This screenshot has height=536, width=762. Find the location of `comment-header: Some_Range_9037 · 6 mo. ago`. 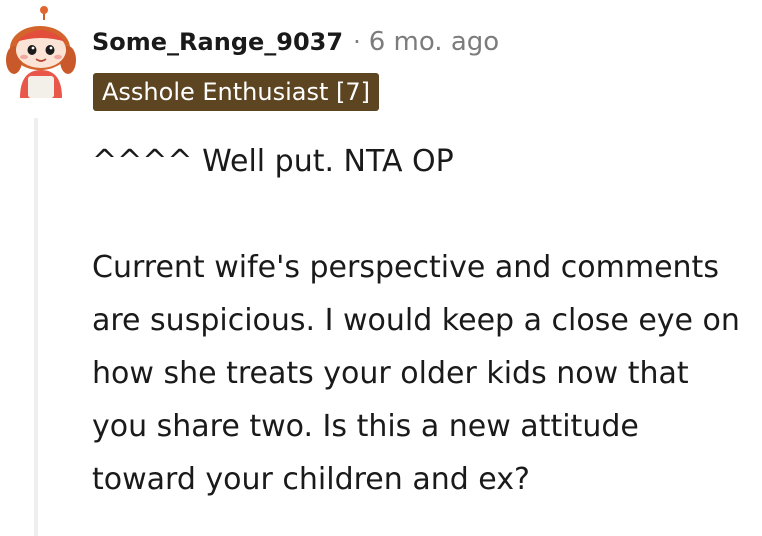

comment-header: Some_Range_9037 · 6 mo. ago is located at coordinates (295, 42).